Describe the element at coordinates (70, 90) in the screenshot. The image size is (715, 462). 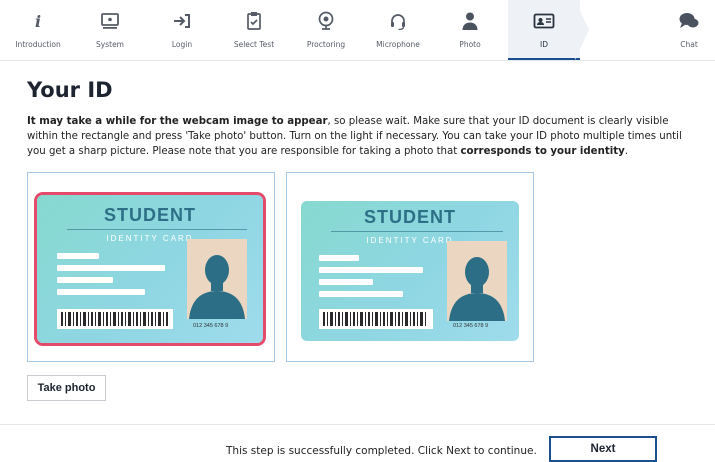
I see `page-title: Your ID` at that location.